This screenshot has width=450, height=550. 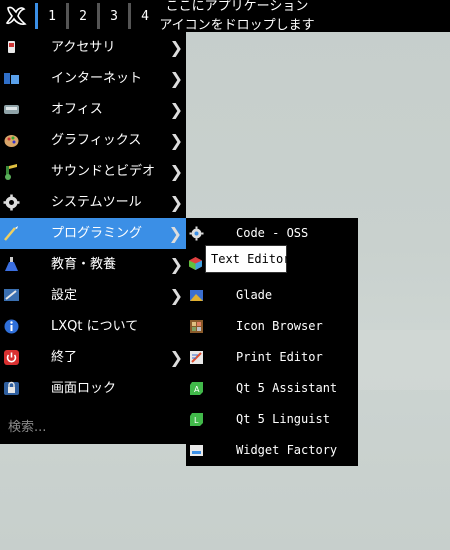 What do you see at coordinates (11, 357) in the screenshot?
I see `power-icon` at bounding box center [11, 357].